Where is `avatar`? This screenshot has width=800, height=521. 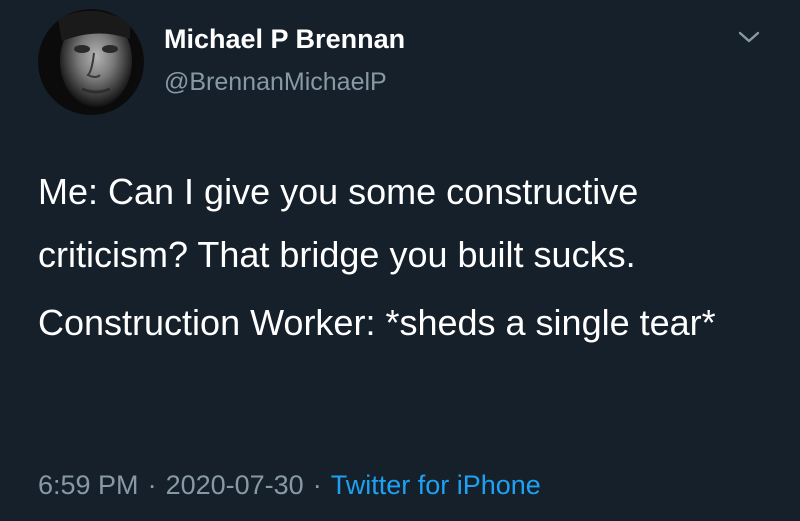 avatar is located at coordinates (91, 62).